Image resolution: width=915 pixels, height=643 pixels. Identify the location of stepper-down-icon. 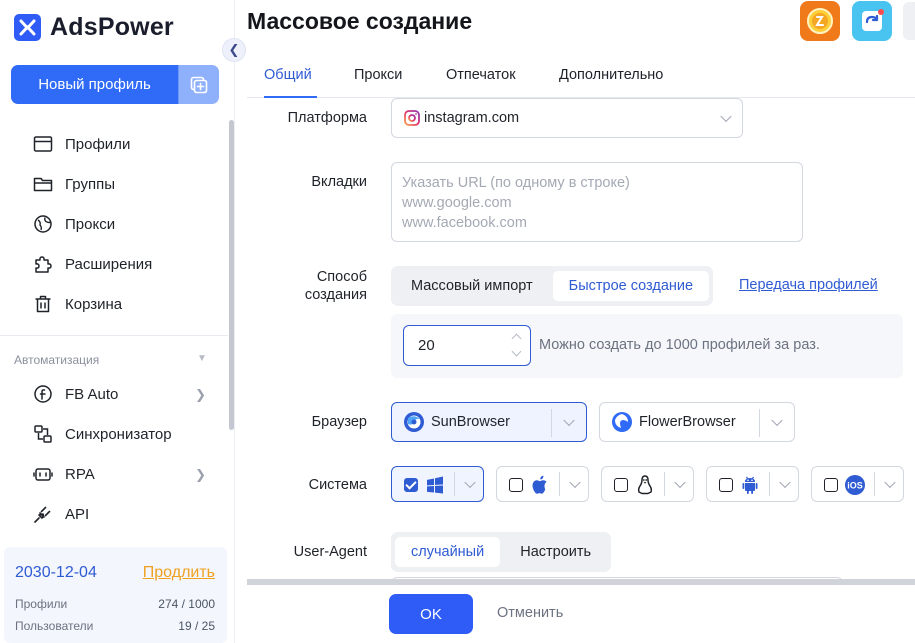
(516, 351).